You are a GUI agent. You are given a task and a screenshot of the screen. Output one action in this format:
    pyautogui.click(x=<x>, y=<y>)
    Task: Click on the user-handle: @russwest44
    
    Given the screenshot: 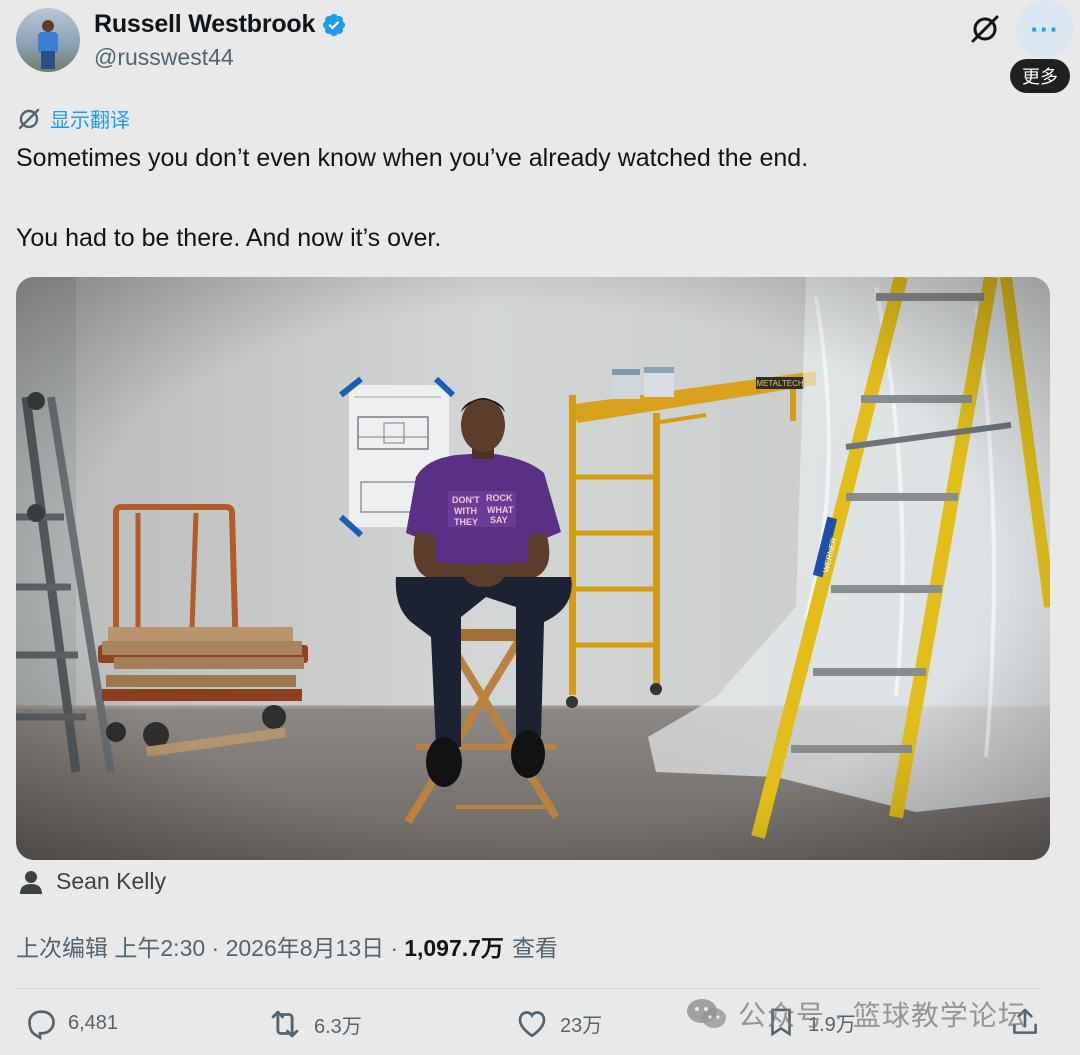 What is the action you would take?
    pyautogui.click(x=164, y=57)
    